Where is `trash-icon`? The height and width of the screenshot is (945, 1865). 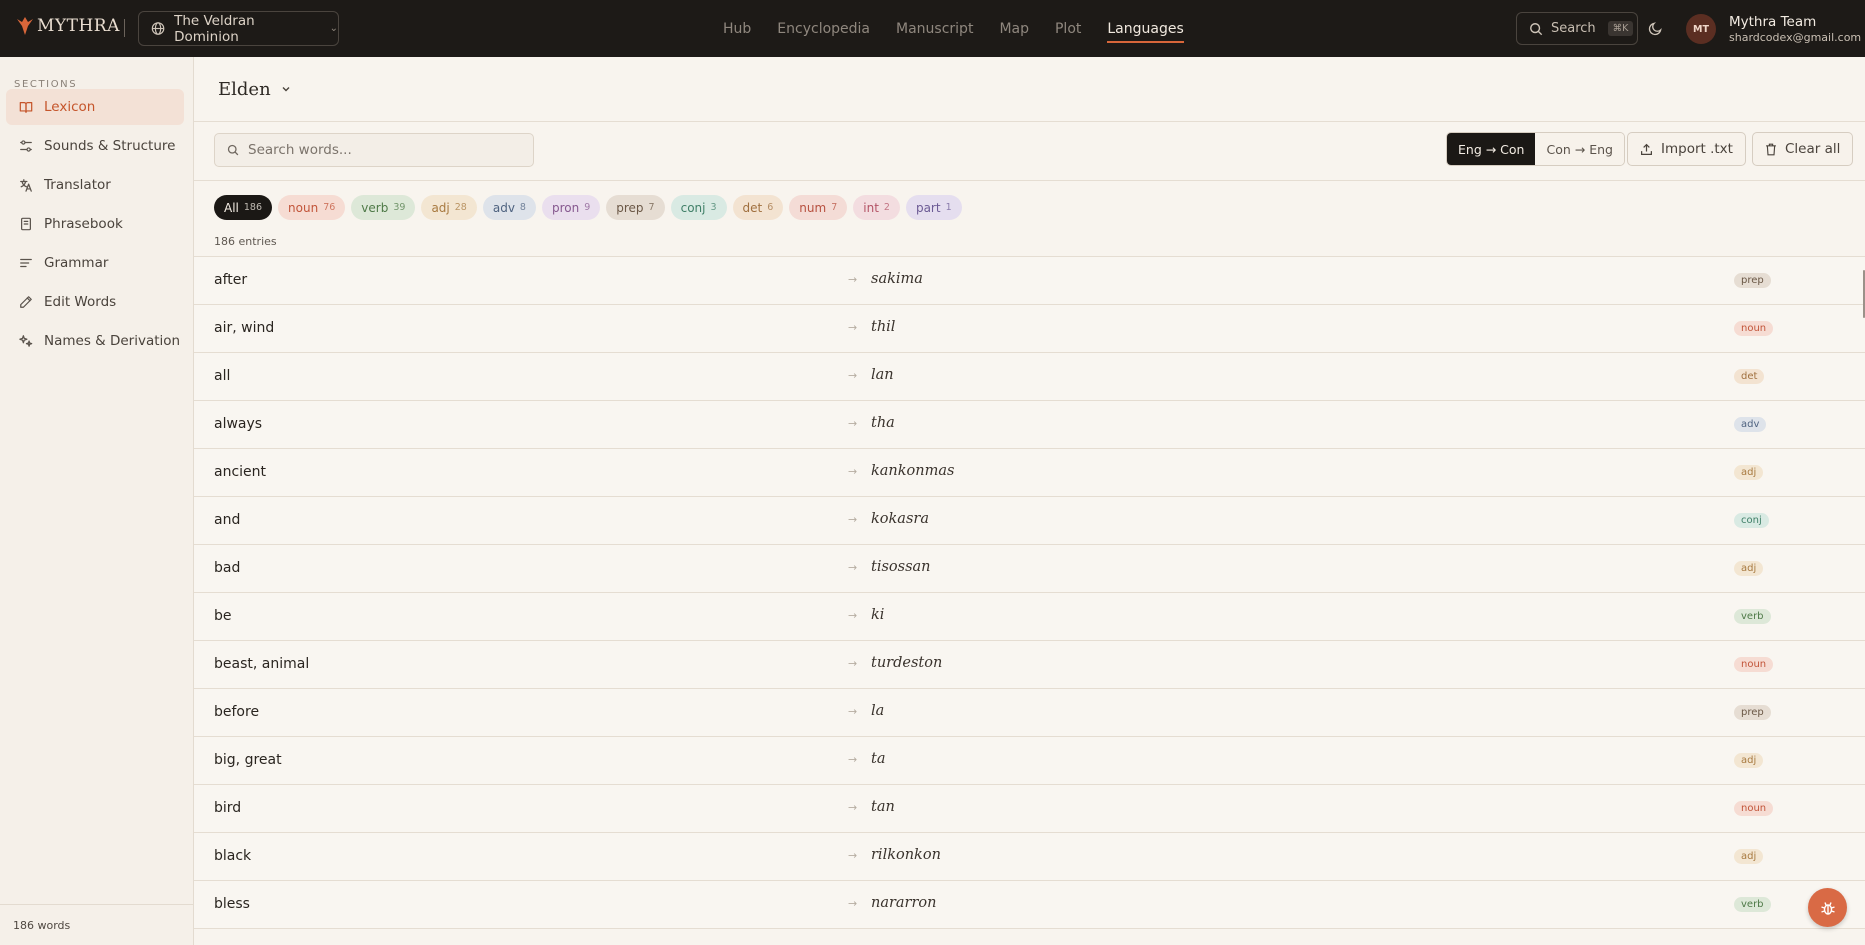 trash-icon is located at coordinates (1771, 149).